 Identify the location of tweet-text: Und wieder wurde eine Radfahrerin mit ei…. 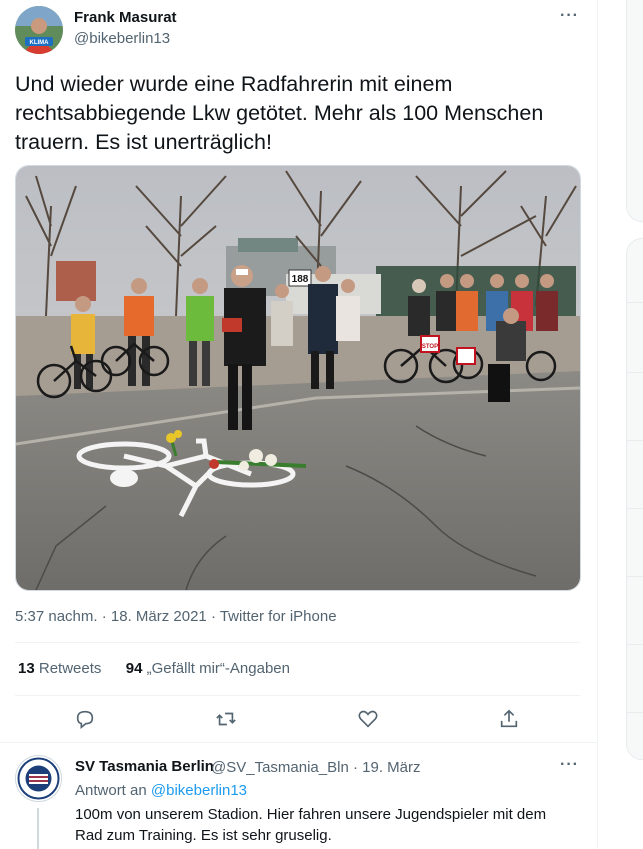
(279, 113).